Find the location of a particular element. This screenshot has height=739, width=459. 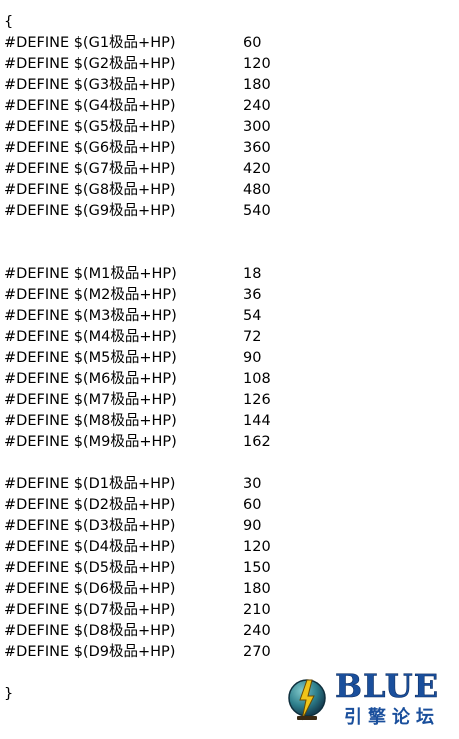

define-value: 72 is located at coordinates (252, 337).